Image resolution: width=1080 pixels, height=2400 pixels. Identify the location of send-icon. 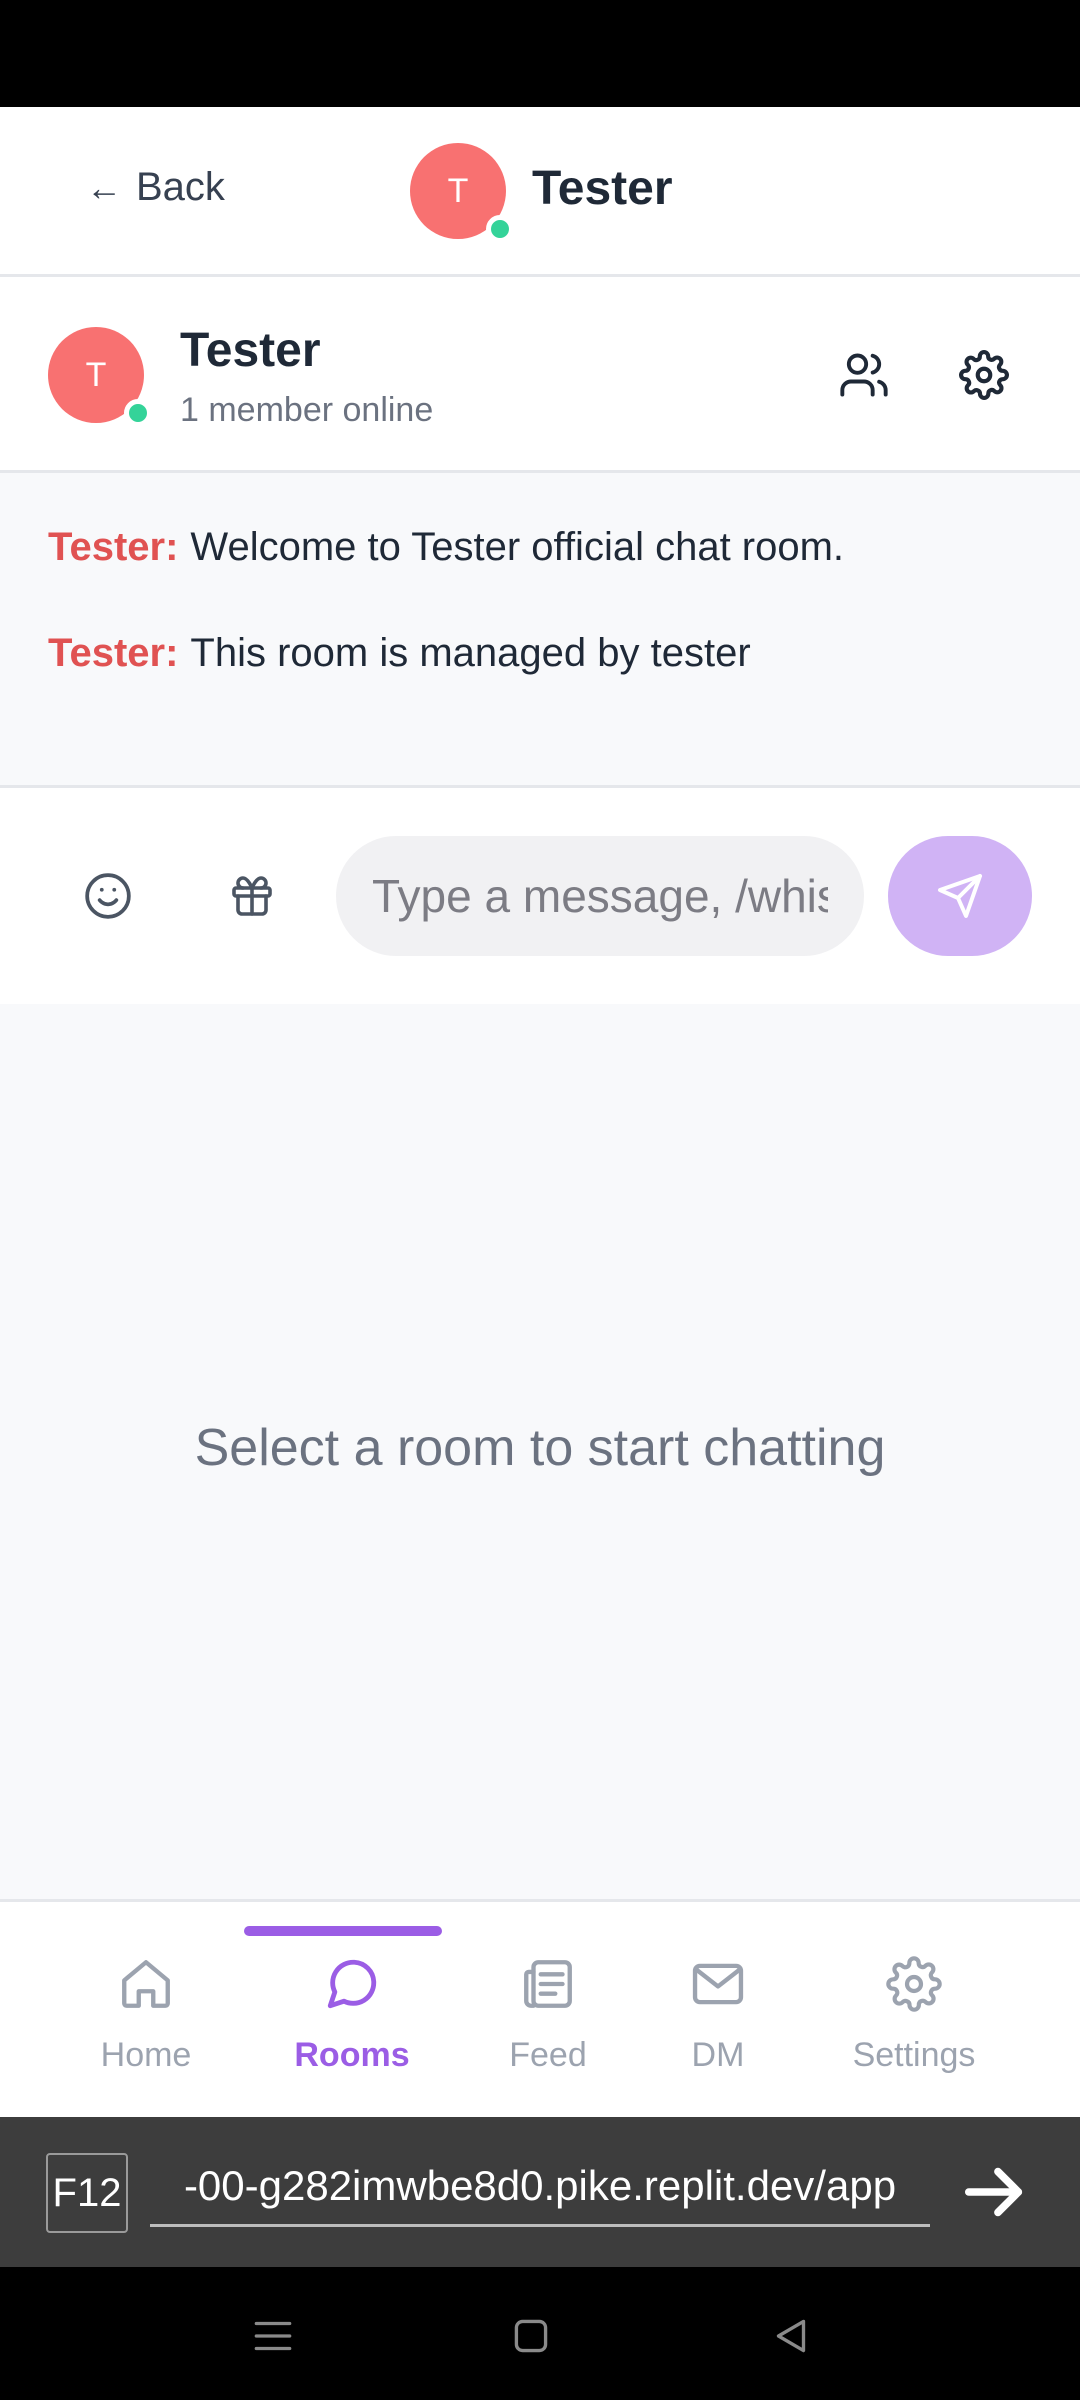
(960, 896).